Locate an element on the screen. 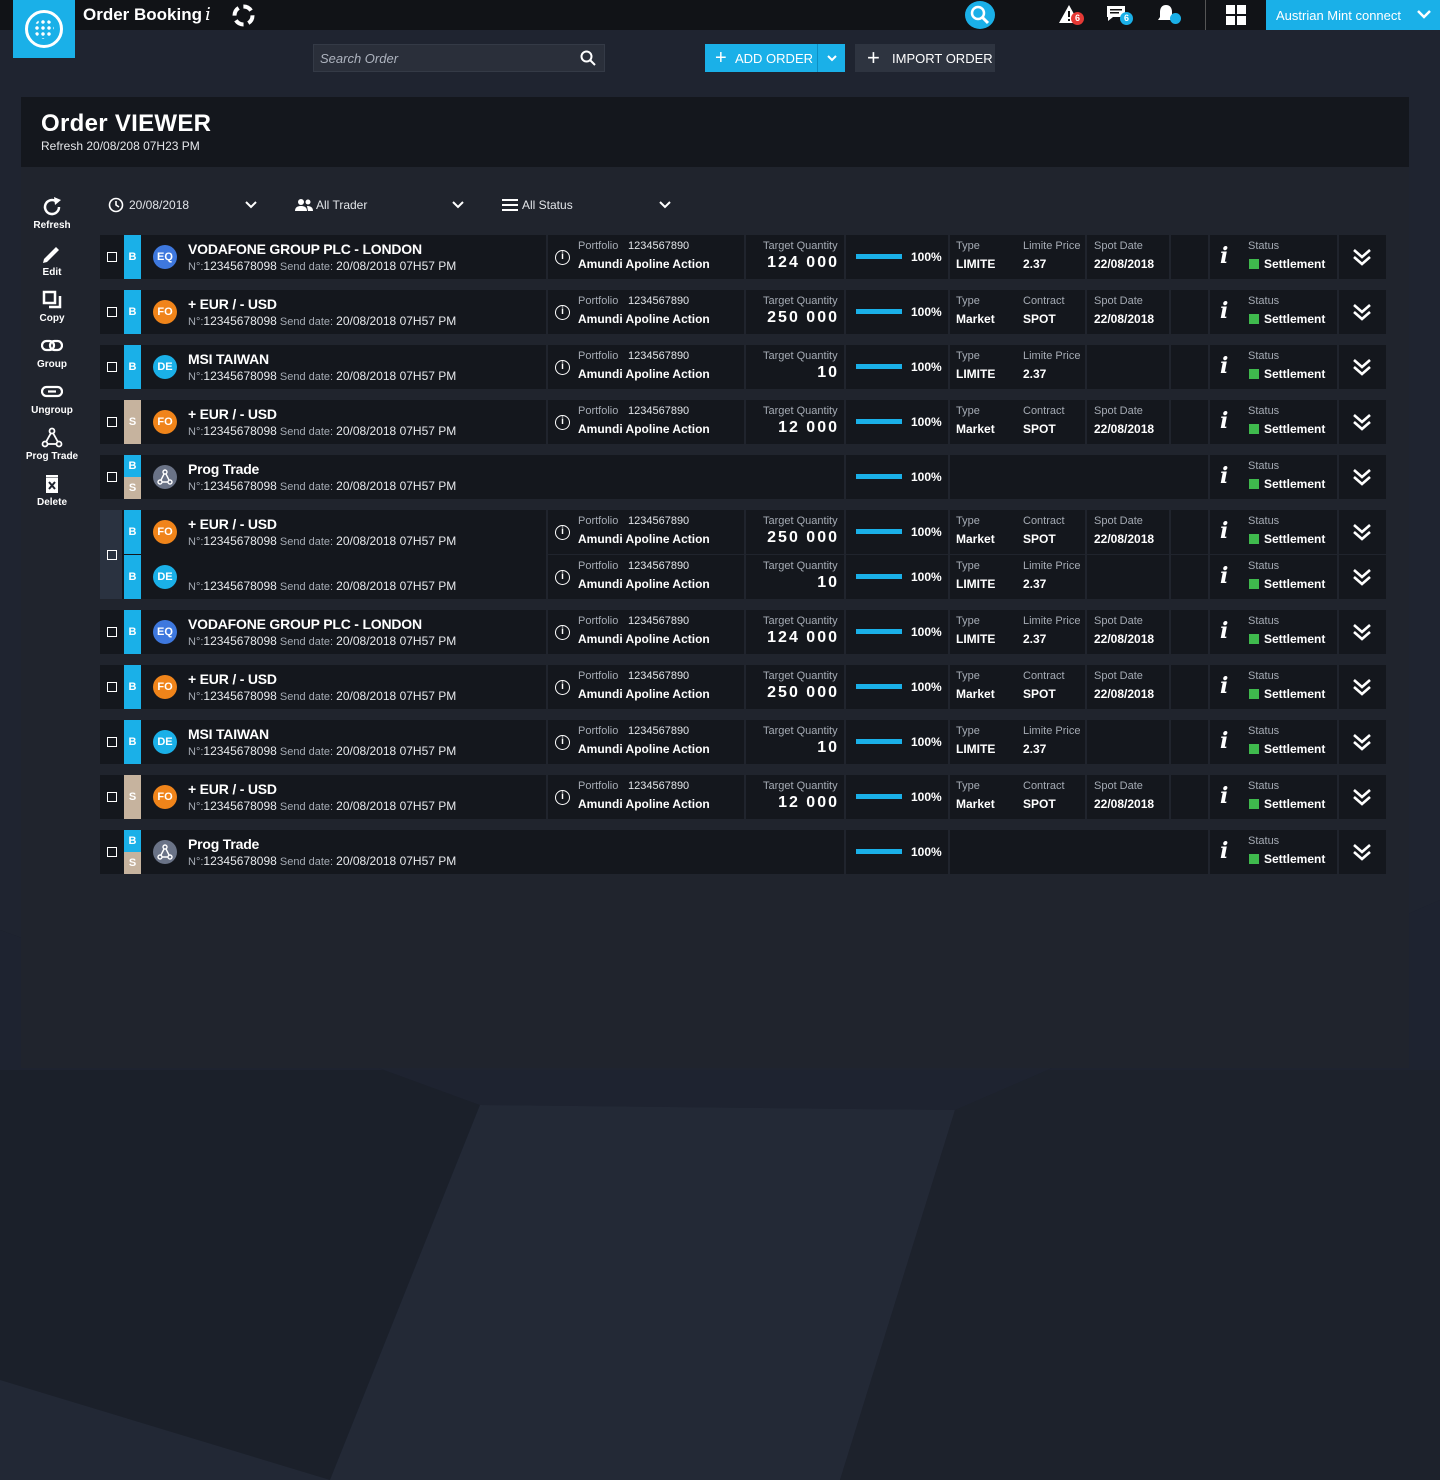 The image size is (1440, 1480). instrument-name: MSI TAIWAN is located at coordinates (228, 359).